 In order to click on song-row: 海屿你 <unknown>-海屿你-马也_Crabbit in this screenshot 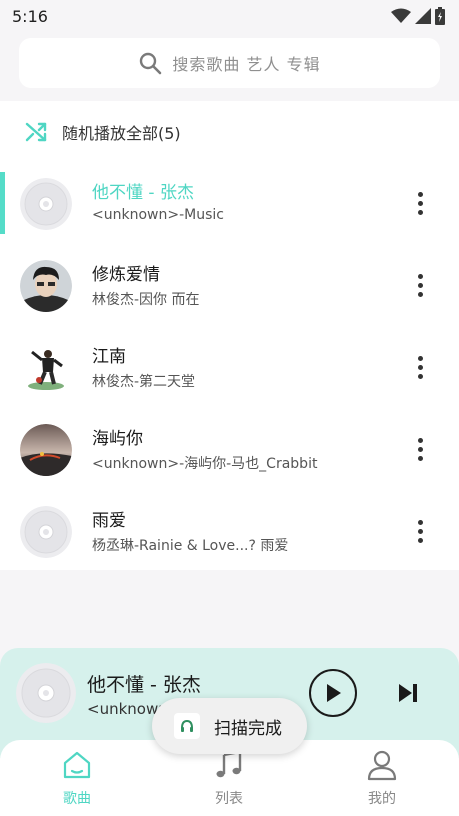, I will do `click(229, 449)`.